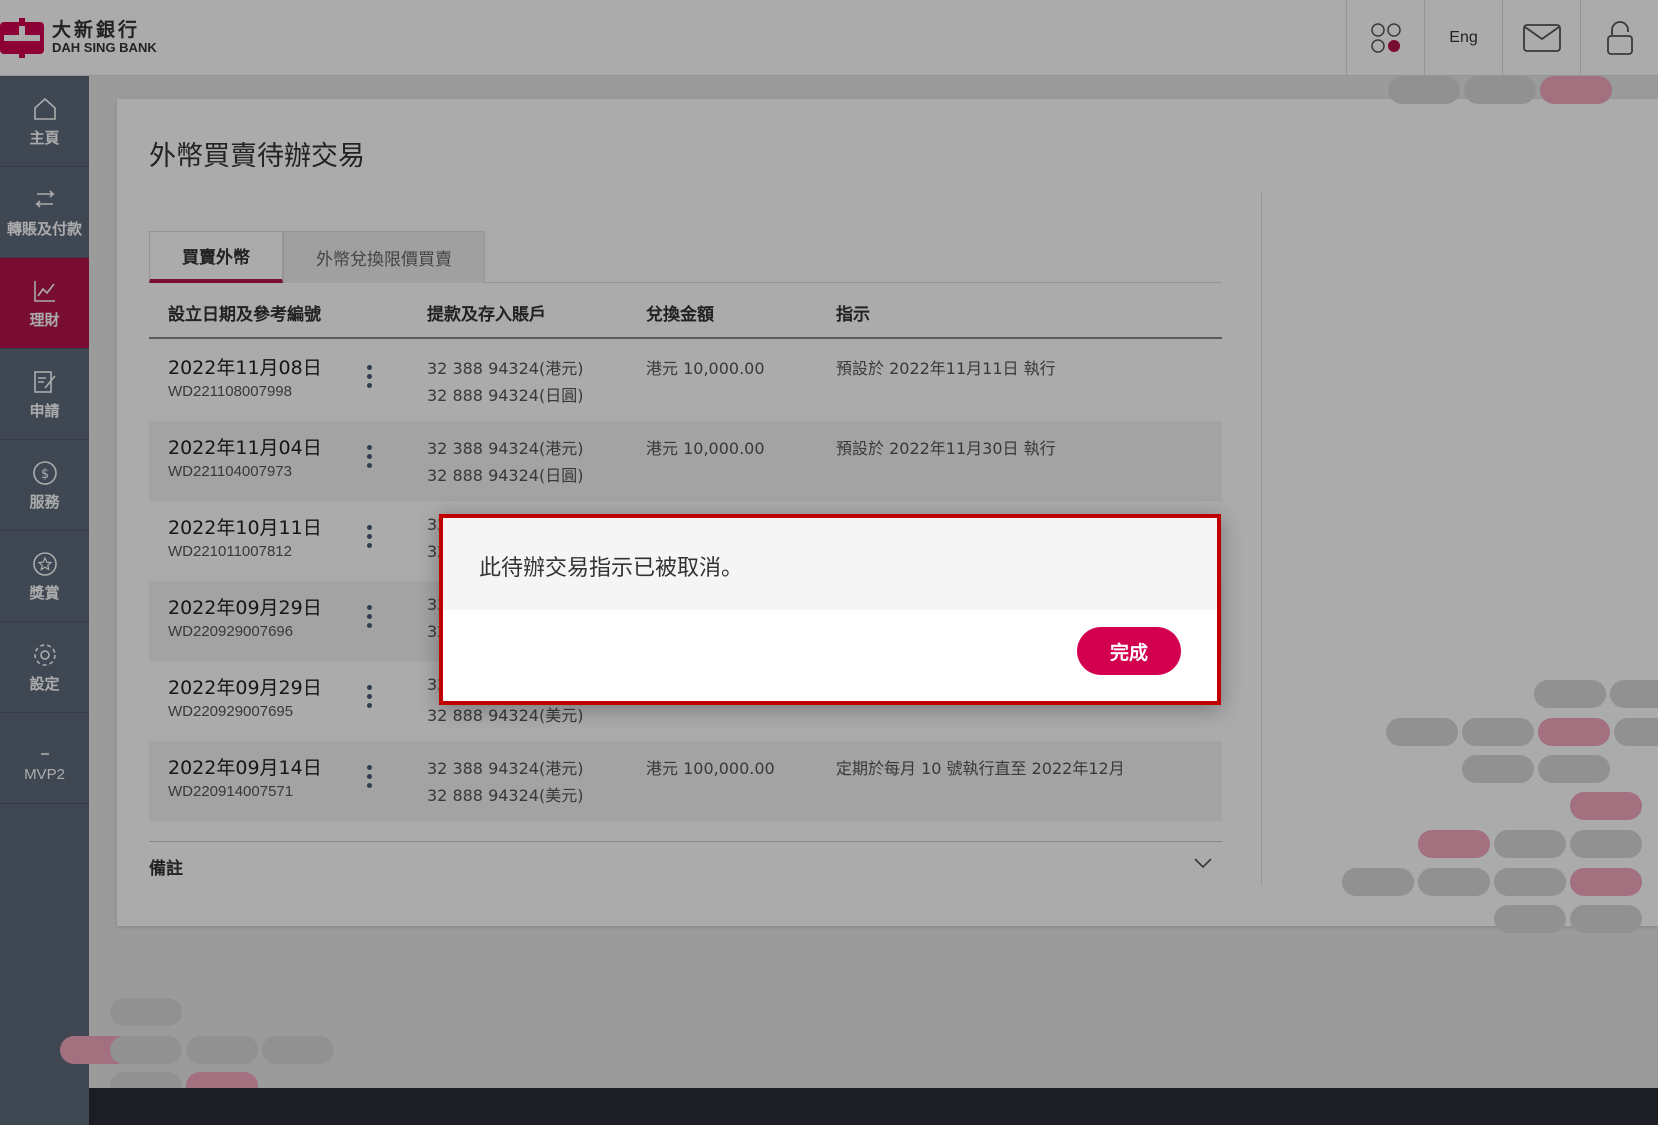 The height and width of the screenshot is (1125, 1658). What do you see at coordinates (611, 568) in the screenshot?
I see `dialog-message: 此待辦交易指示已被取消。` at bounding box center [611, 568].